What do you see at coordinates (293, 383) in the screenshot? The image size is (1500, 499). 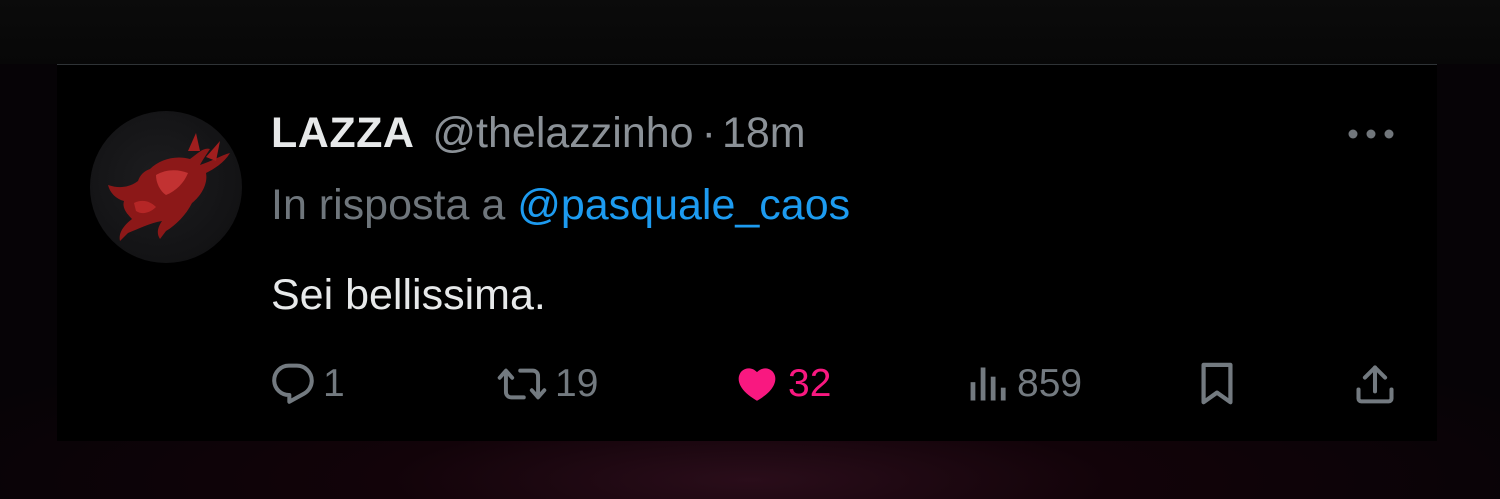 I see `reply-icon` at bounding box center [293, 383].